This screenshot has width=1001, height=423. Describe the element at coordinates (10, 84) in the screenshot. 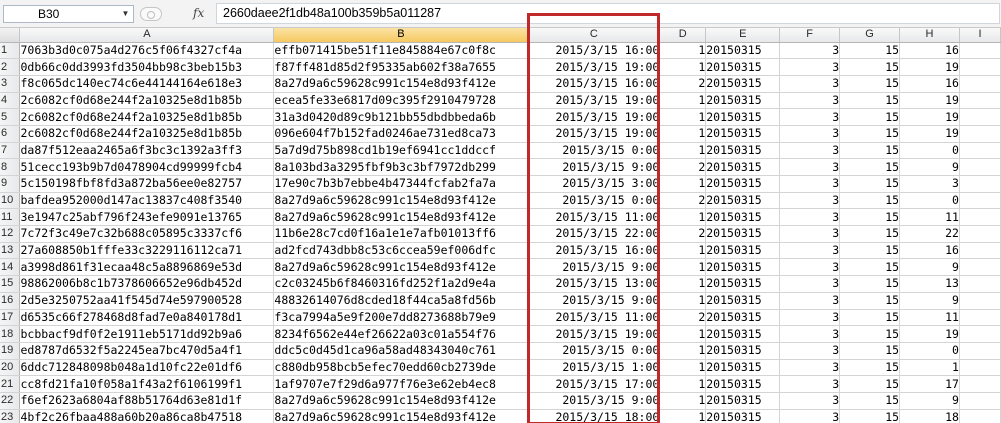

I see `row-header: 3` at that location.